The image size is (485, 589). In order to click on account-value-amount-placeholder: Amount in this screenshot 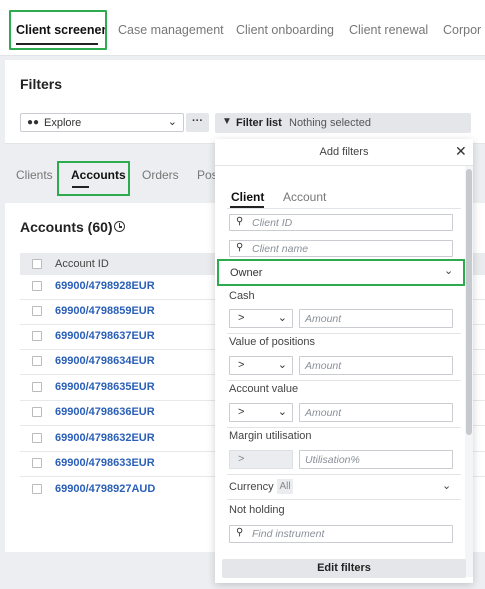, I will do `click(323, 413)`.